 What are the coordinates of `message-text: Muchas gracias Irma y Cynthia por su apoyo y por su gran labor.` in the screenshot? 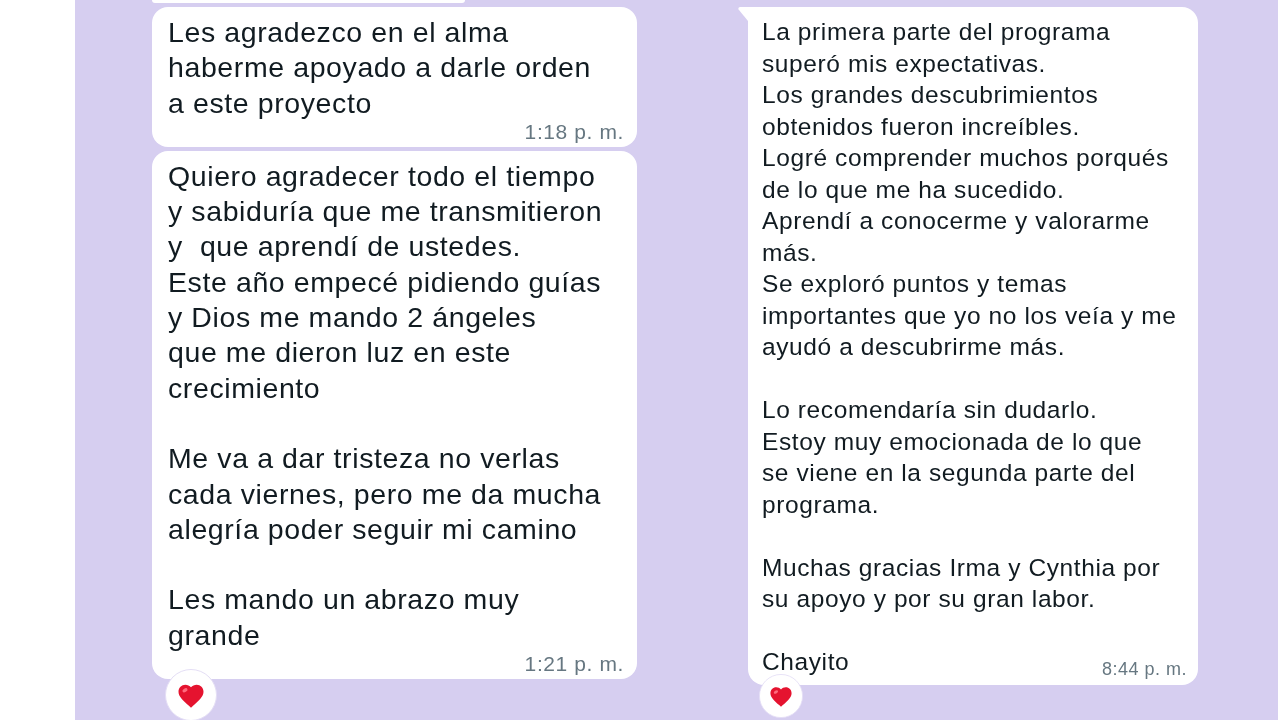 It's located at (962, 583).